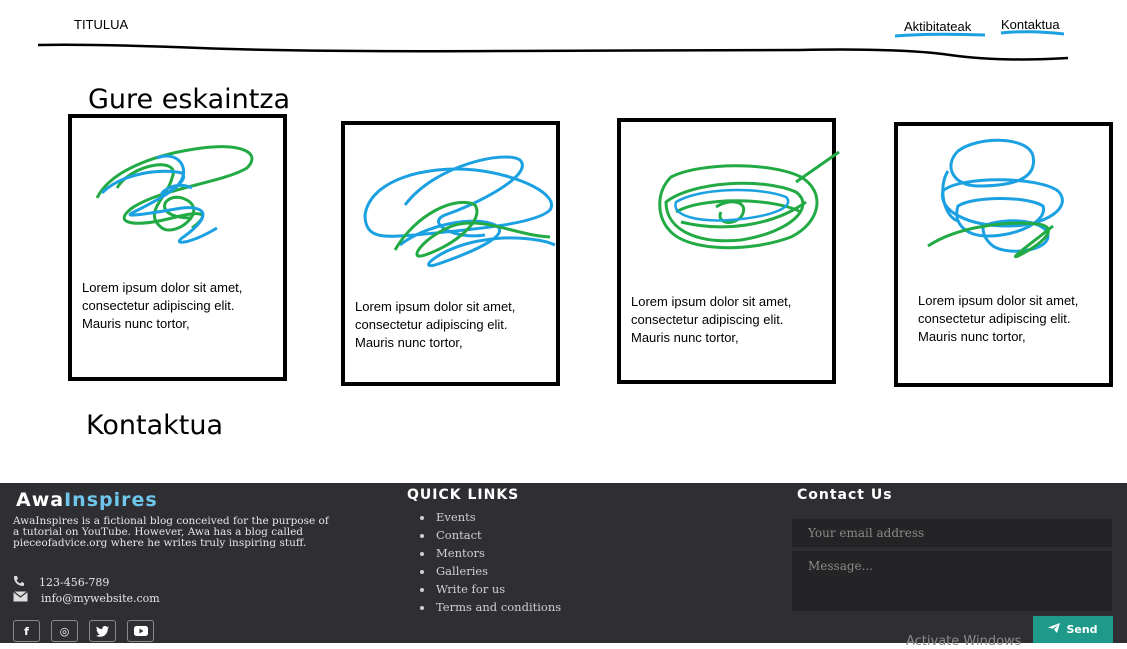 The height and width of the screenshot is (649, 1127). I want to click on activate-windows-watermark: Activate Windows, so click(964, 641).